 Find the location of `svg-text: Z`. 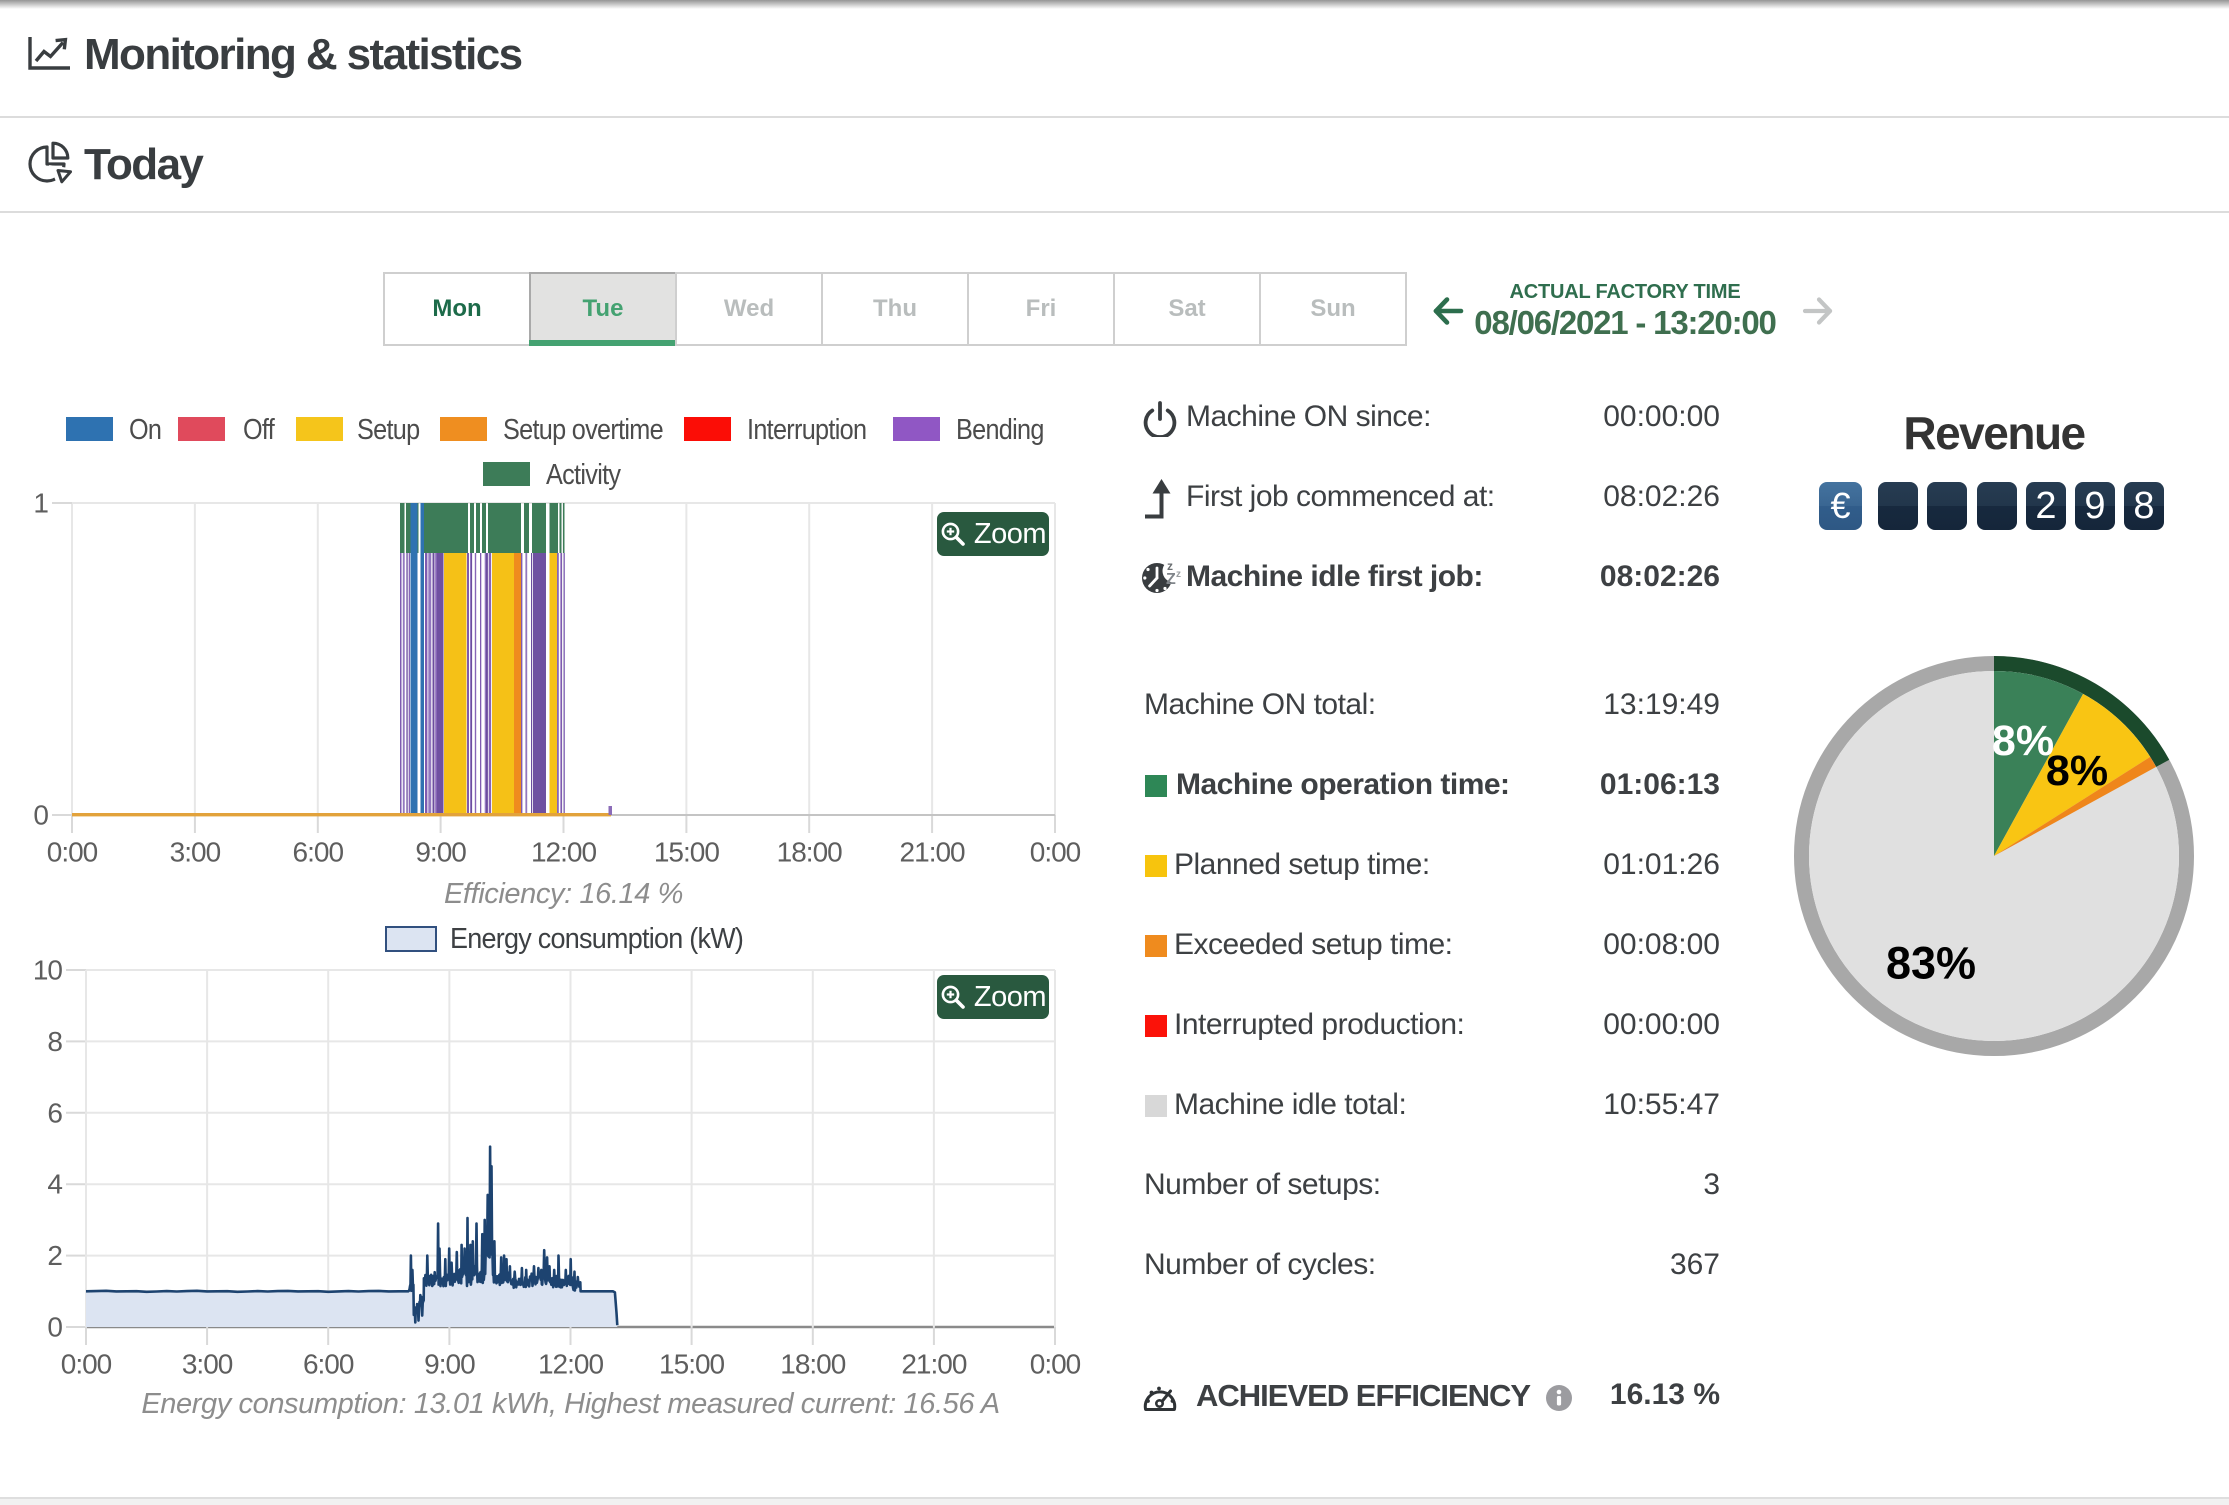

svg-text: Z is located at coordinates (1171, 579).